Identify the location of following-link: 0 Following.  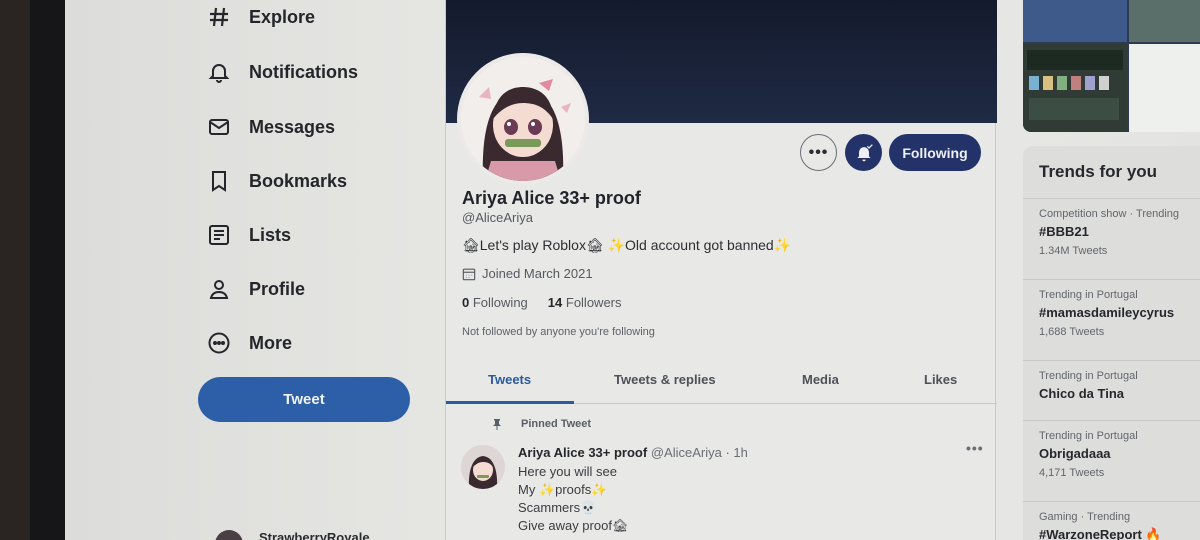
(495, 302).